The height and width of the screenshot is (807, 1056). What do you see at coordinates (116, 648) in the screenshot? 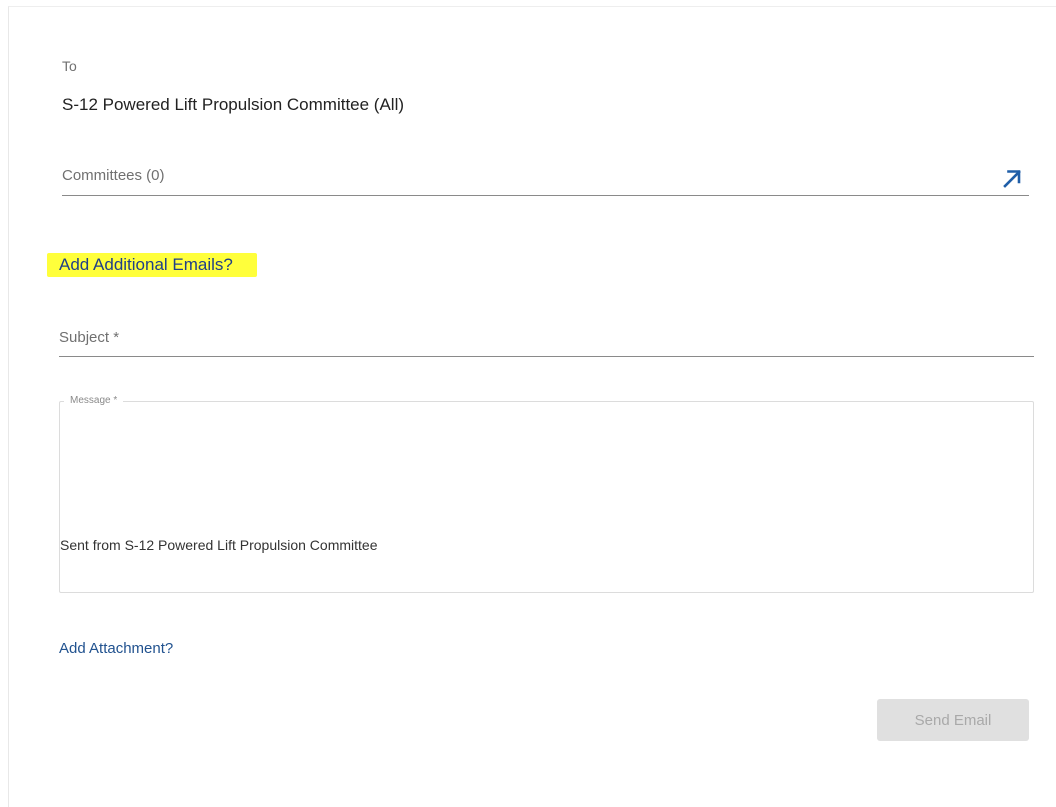
I see `add-attachment-link: Add Attachment?` at bounding box center [116, 648].